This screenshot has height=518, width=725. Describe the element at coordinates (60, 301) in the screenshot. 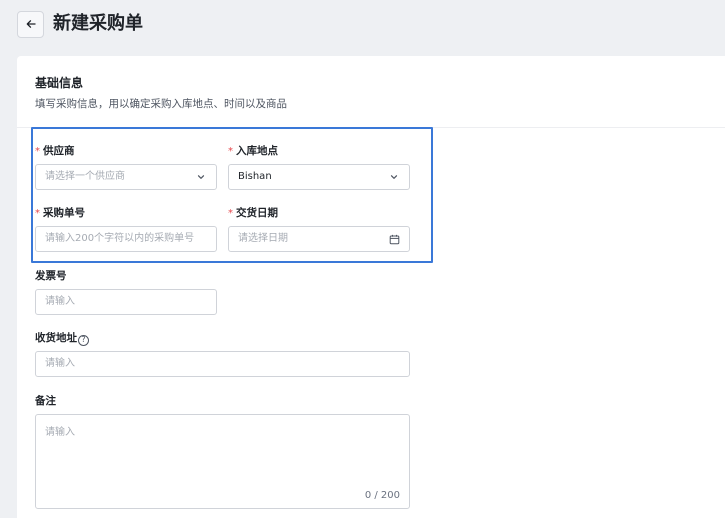

I see `invoice-number-placeholder: 请输入` at that location.